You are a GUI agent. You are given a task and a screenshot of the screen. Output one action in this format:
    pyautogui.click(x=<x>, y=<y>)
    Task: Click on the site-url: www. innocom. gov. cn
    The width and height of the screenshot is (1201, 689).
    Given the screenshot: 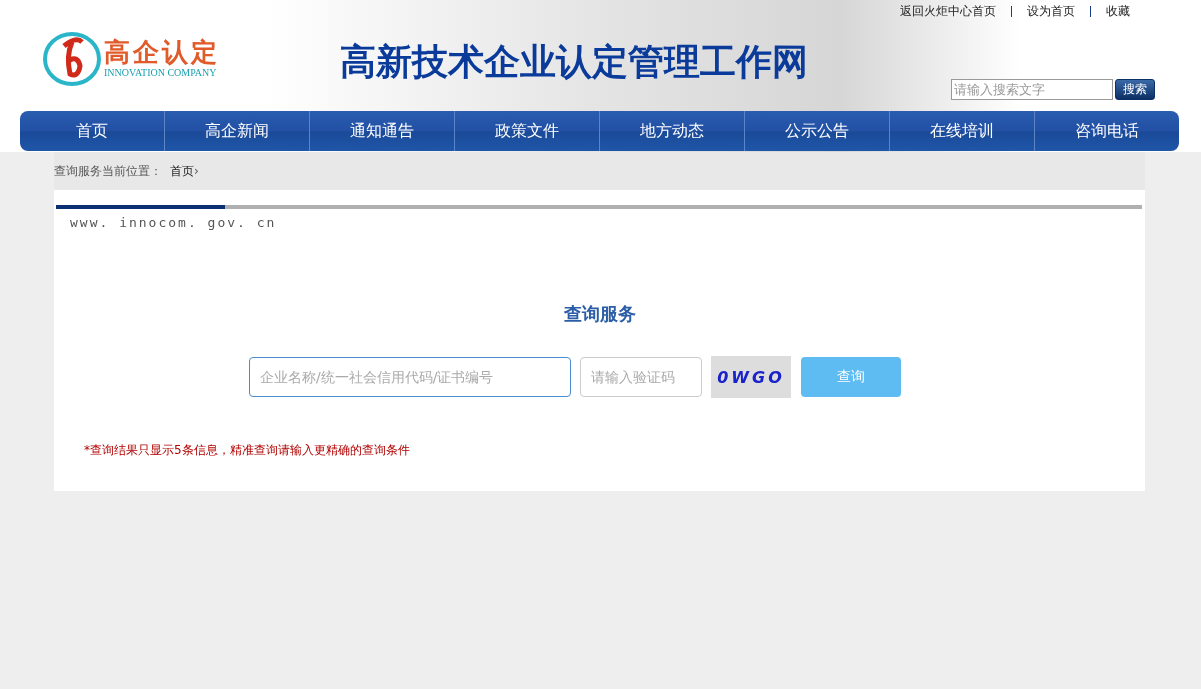 What is the action you would take?
    pyautogui.click(x=174, y=222)
    